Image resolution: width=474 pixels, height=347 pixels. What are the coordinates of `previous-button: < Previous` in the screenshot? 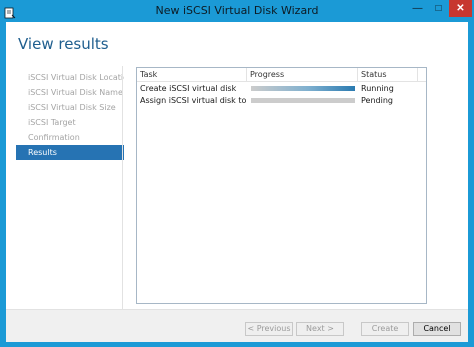 It's located at (269, 329).